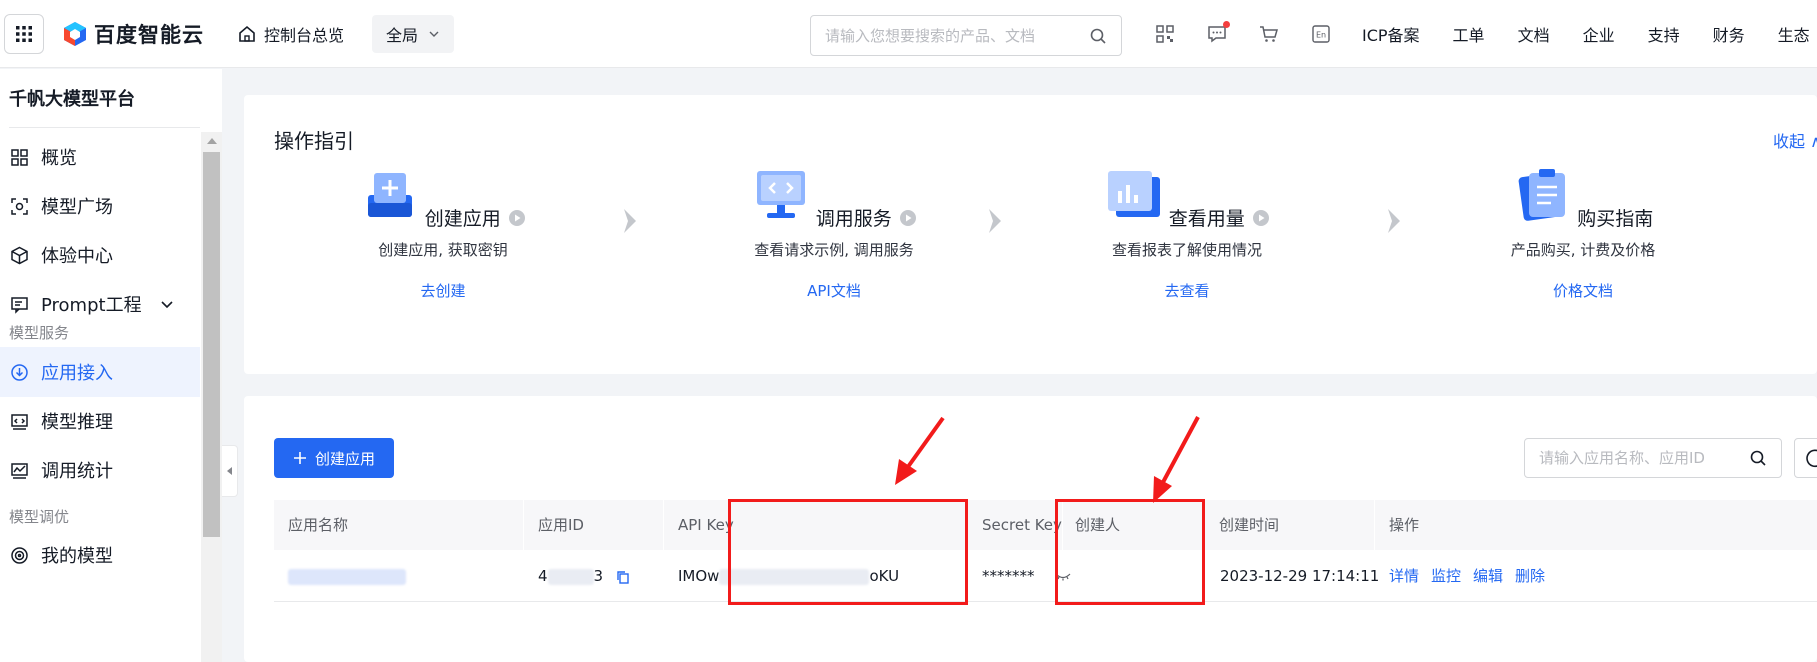 The height and width of the screenshot is (662, 1817). What do you see at coordinates (1391, 34) in the screenshot?
I see `nav-icp: ICP备案` at bounding box center [1391, 34].